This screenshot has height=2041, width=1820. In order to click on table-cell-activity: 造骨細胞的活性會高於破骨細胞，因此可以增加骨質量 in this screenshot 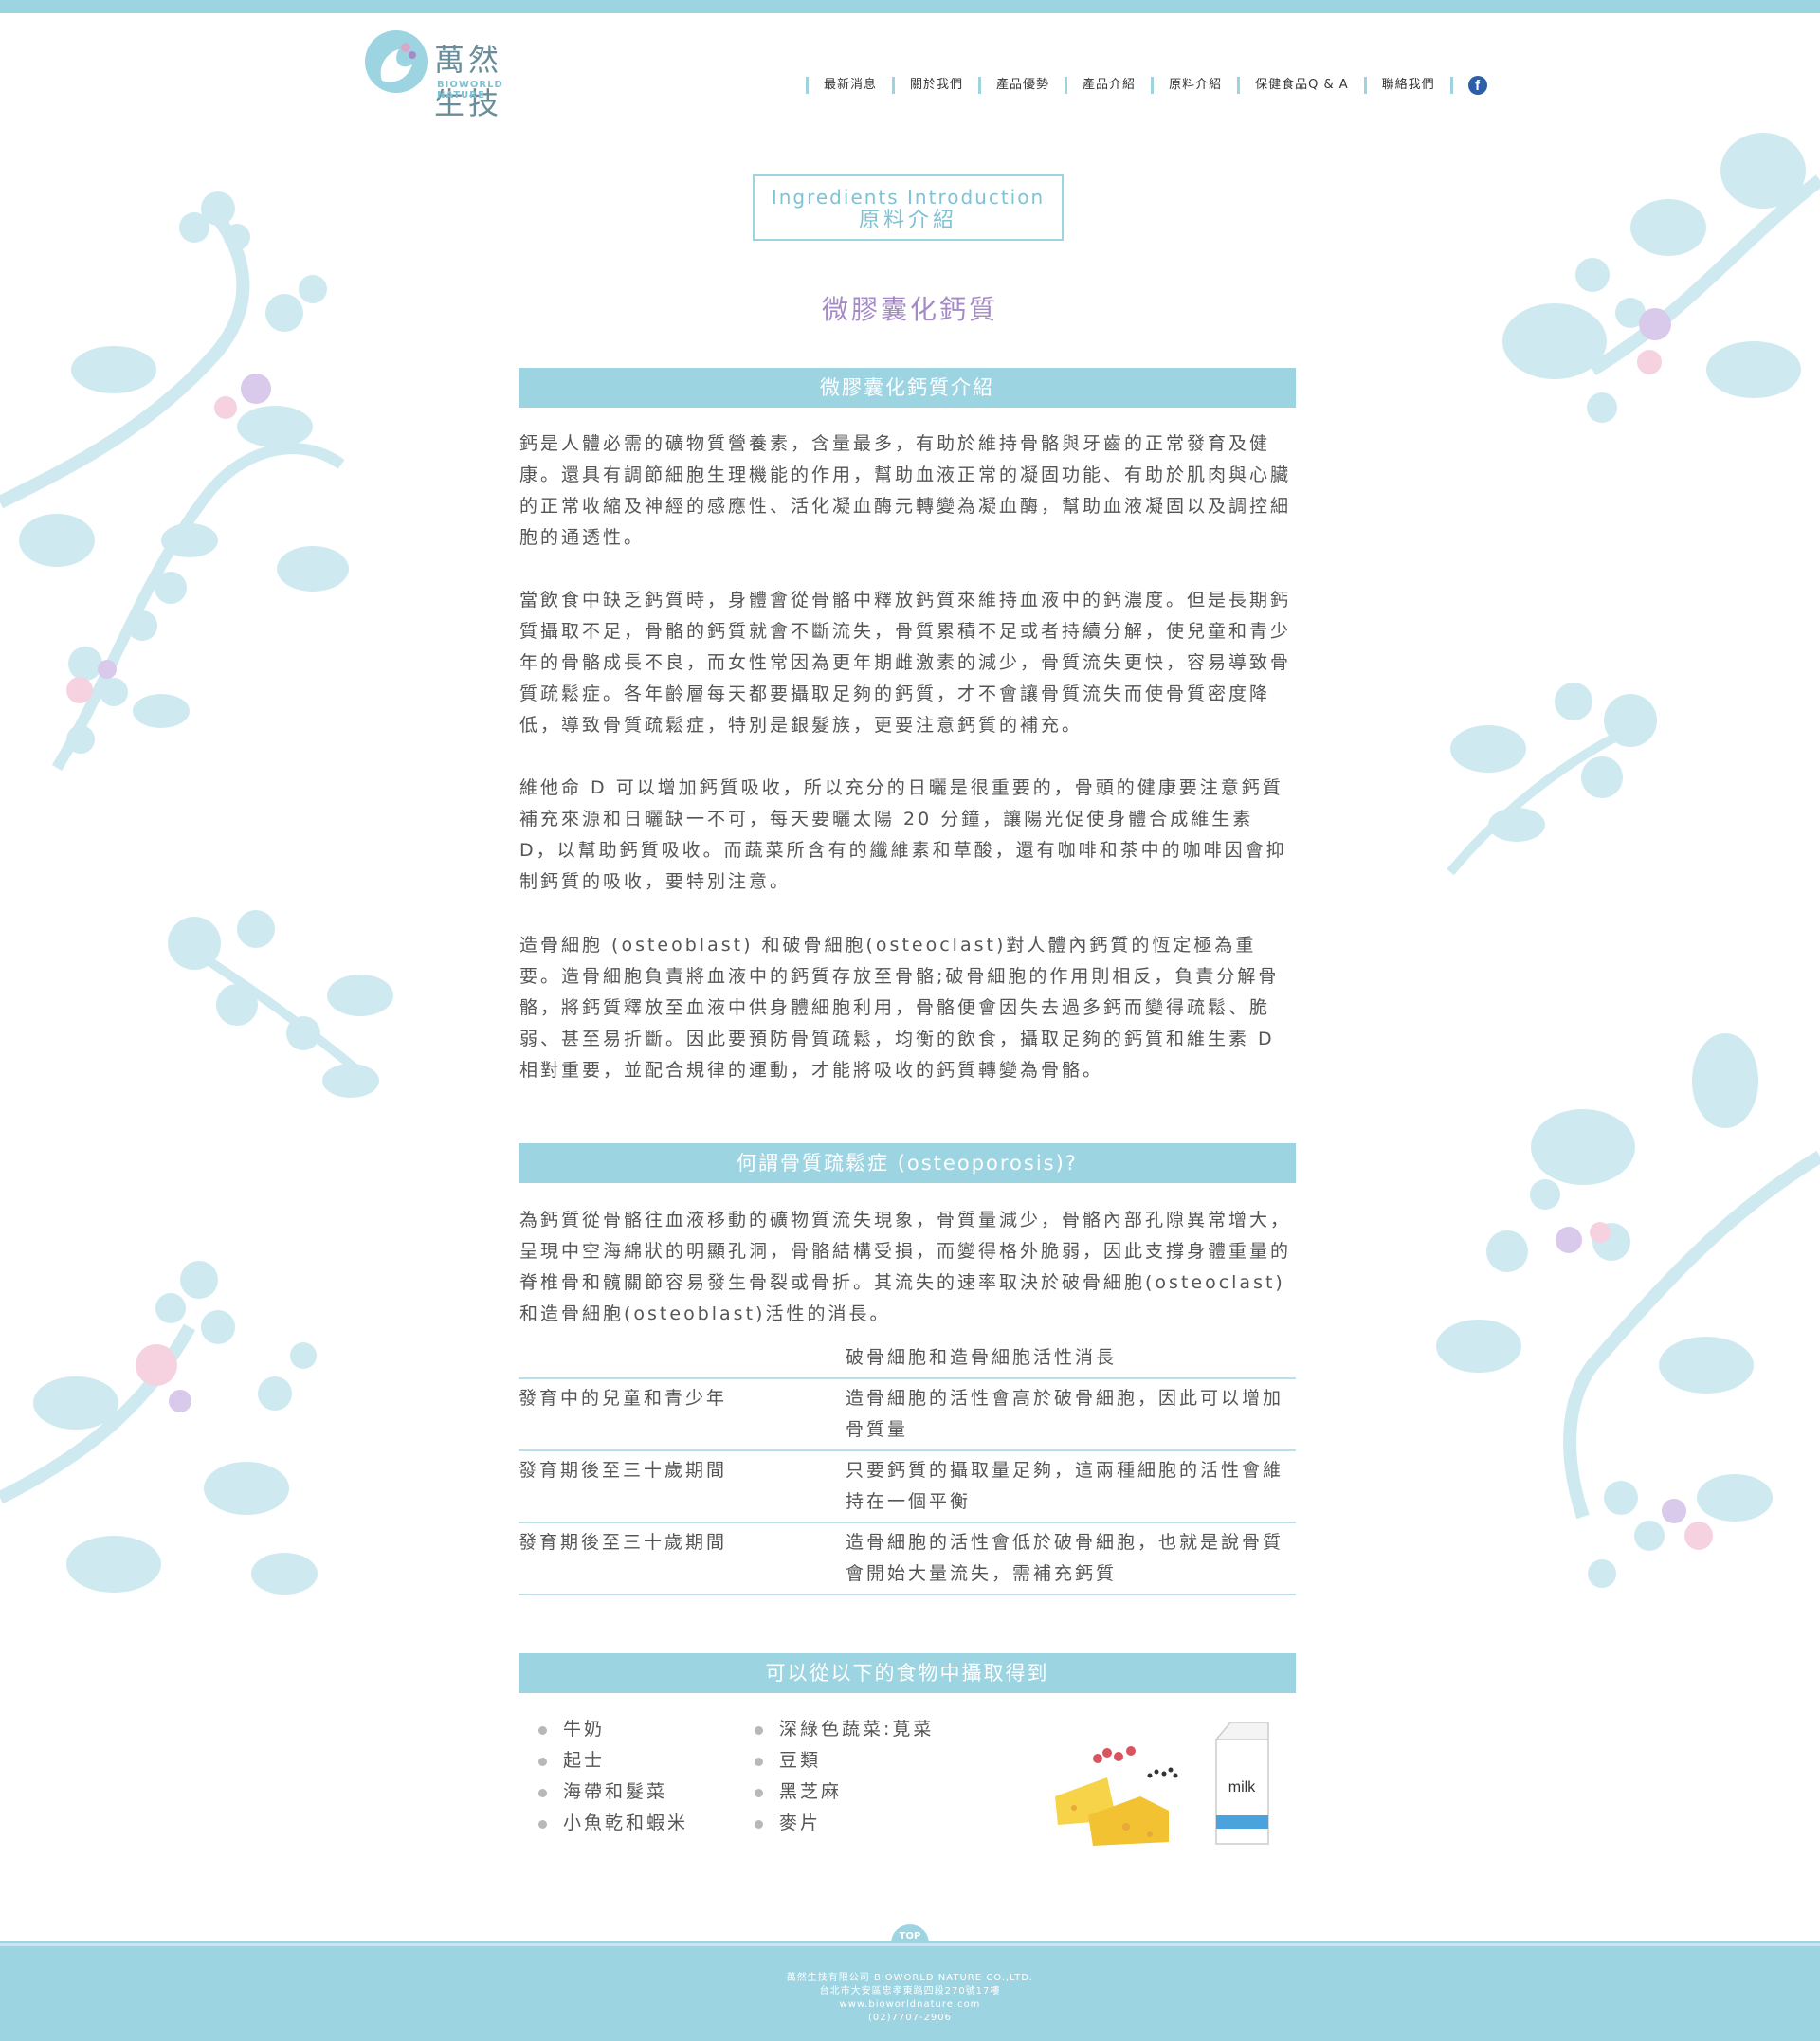, I will do `click(1065, 1414)`.